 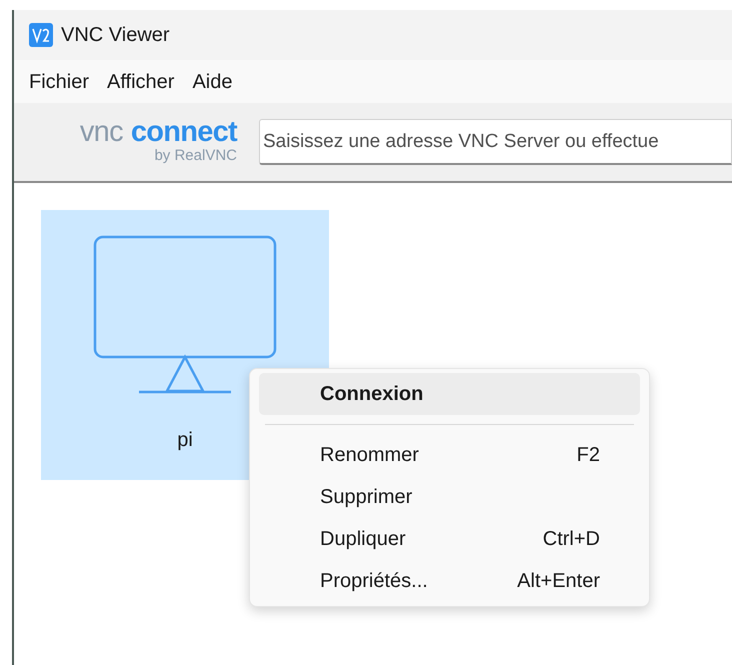 What do you see at coordinates (101, 133) in the screenshot?
I see `logo-word: vnc` at bounding box center [101, 133].